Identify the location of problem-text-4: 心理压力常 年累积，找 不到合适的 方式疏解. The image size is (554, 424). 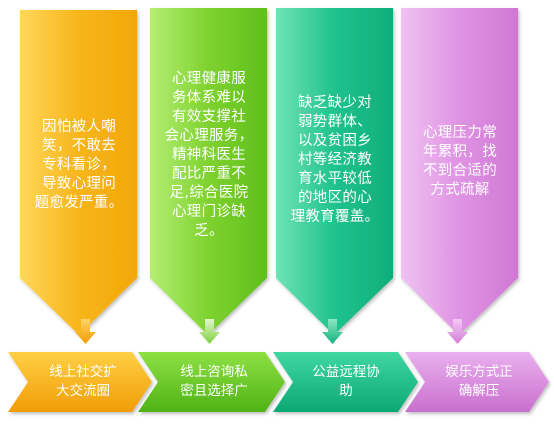
(460, 161).